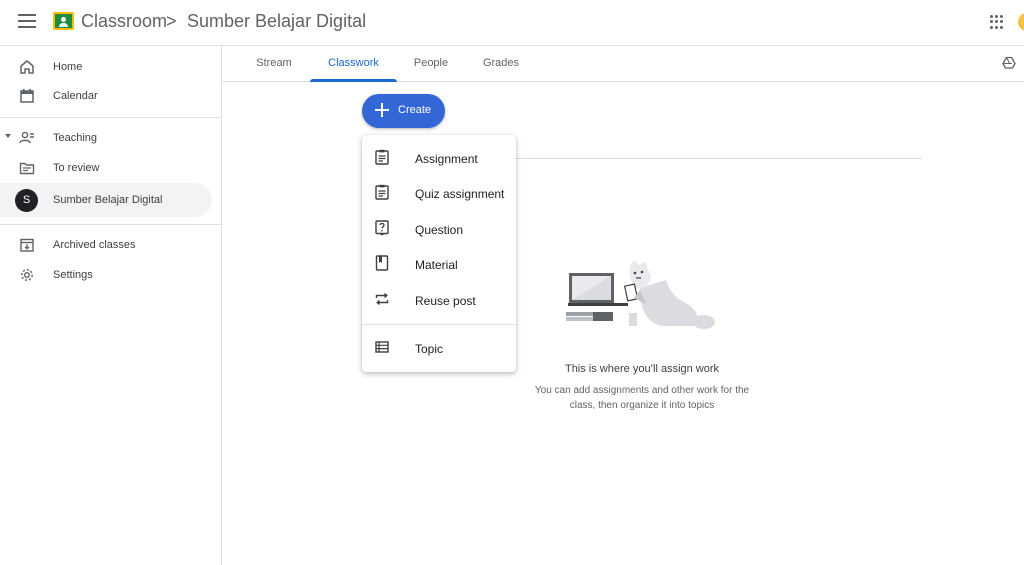 This screenshot has width=1024, height=565. I want to click on gear-icon, so click(27, 275).